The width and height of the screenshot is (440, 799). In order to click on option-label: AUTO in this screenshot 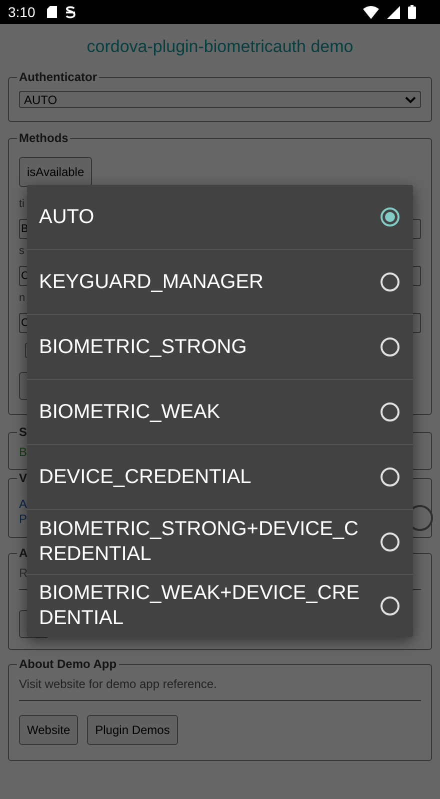, I will do `click(67, 217)`.